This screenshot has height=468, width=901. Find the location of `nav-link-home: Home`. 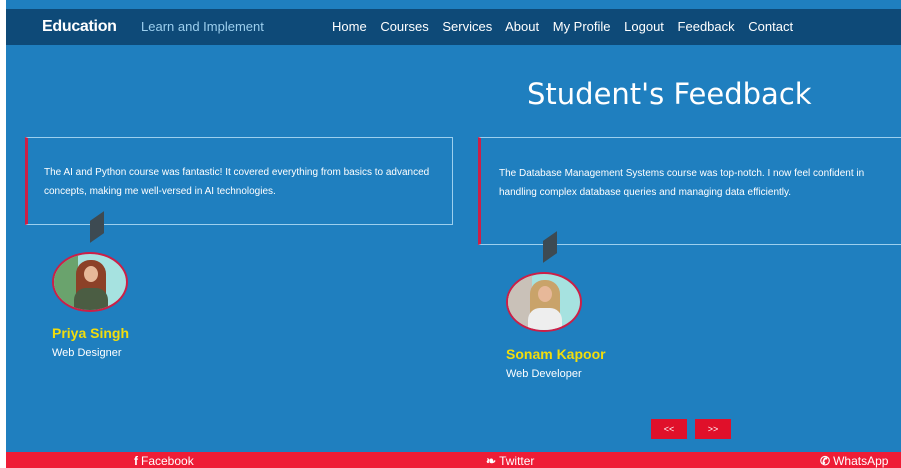

nav-link-home: Home is located at coordinates (349, 26).